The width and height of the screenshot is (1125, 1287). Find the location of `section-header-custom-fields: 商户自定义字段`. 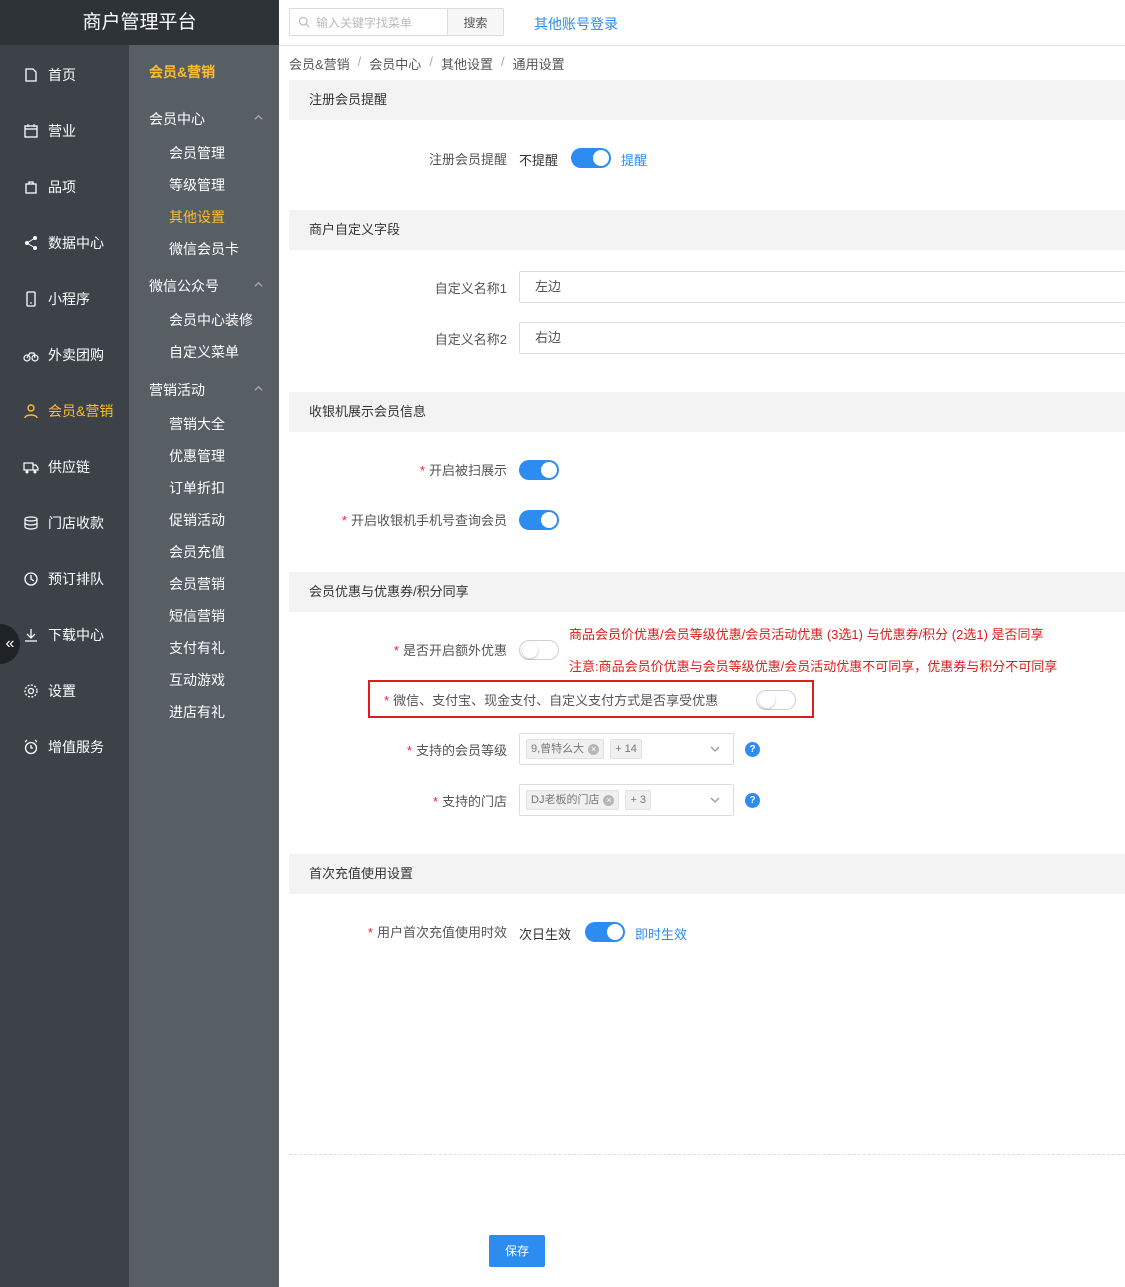

section-header-custom-fields: 商户自定义字段 is located at coordinates (707, 230).